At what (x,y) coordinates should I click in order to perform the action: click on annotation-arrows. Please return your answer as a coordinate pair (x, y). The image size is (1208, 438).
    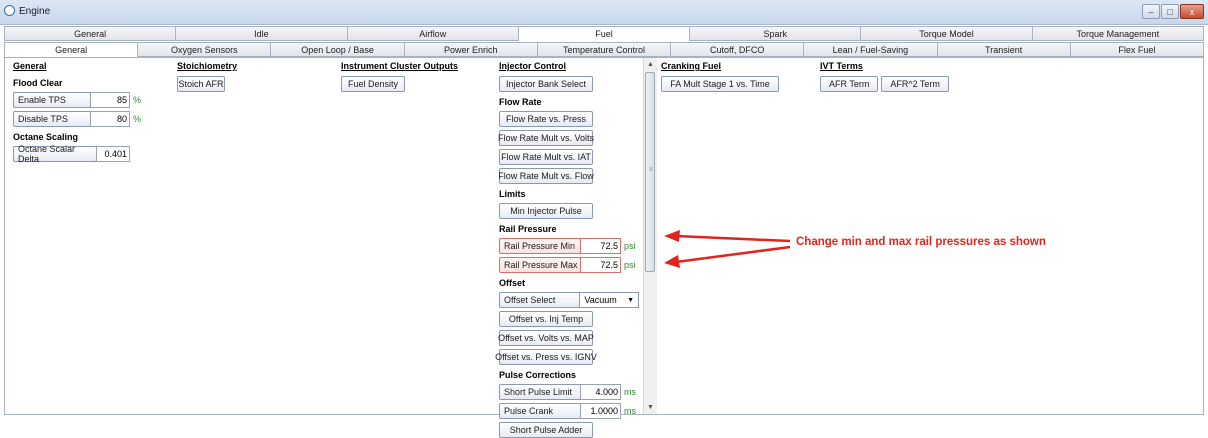
    Looking at the image, I should click on (727, 249).